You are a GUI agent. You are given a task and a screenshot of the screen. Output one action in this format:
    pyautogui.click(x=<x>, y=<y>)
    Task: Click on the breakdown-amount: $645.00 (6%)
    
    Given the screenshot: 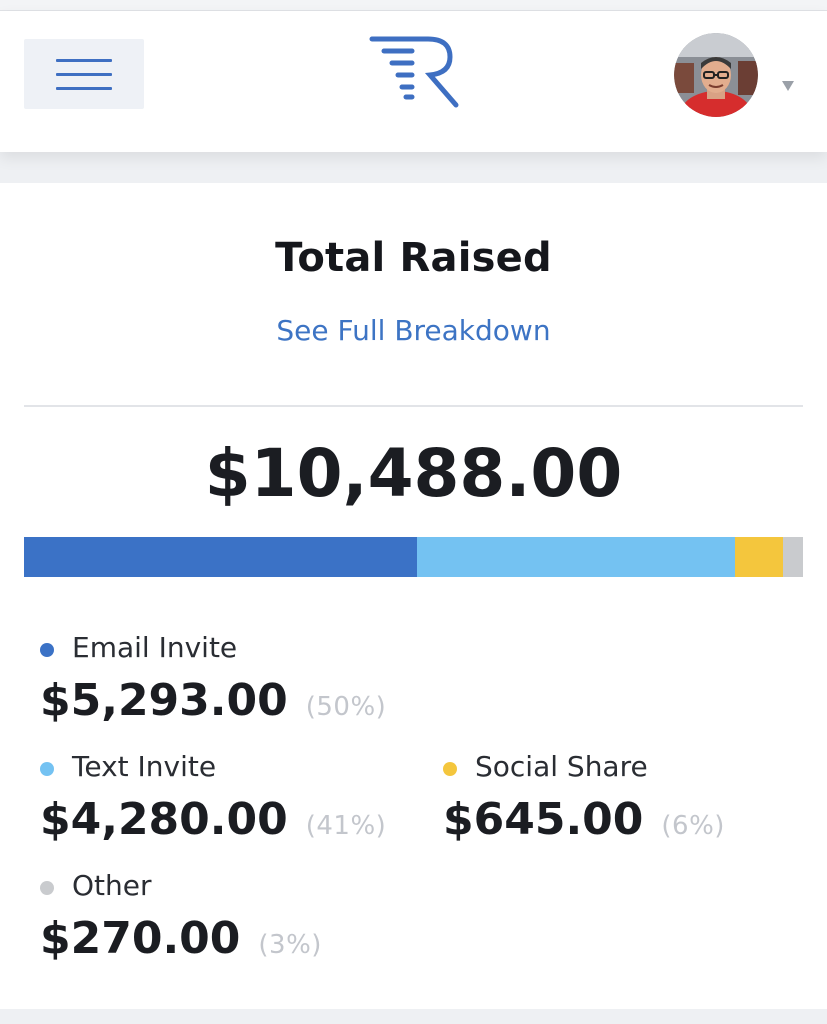 What is the action you would take?
    pyautogui.click(x=584, y=819)
    